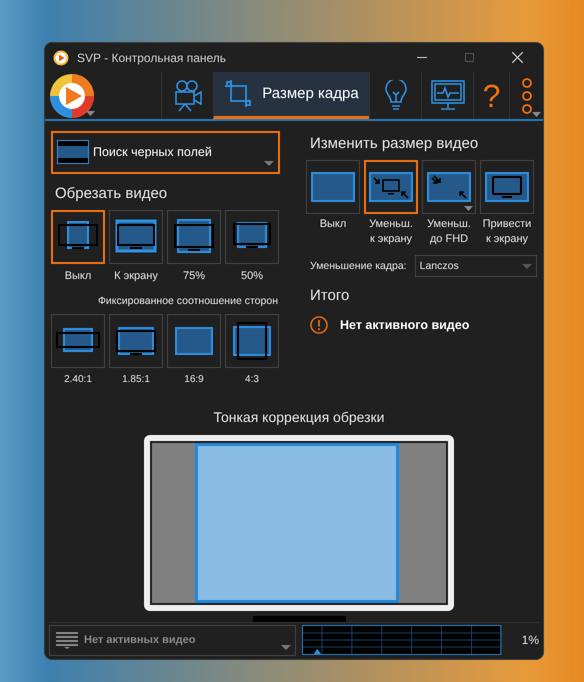 The height and width of the screenshot is (682, 584). I want to click on window-title: SVP - Контрольная панель, so click(152, 58).